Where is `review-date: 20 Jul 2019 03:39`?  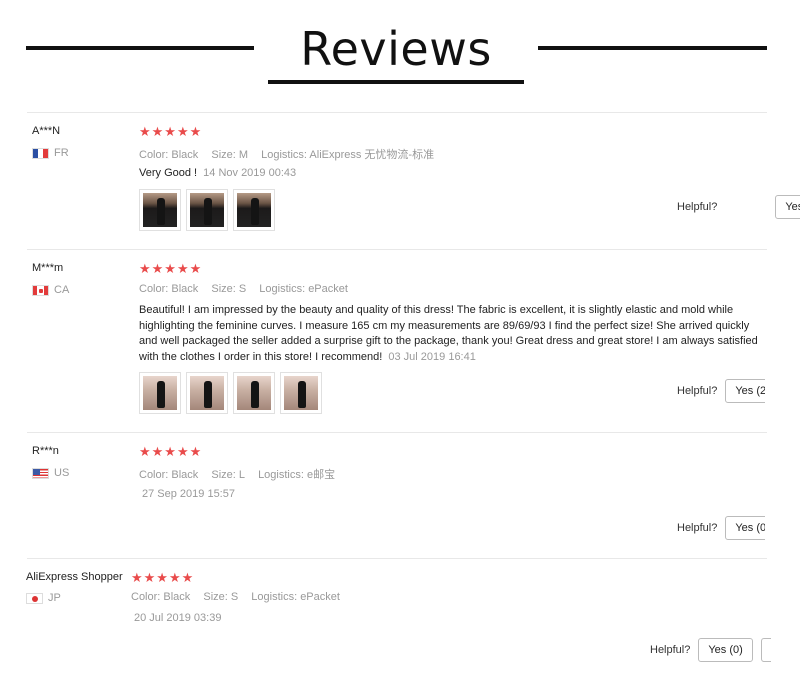
review-date: 20 Jul 2019 03:39 is located at coordinates (178, 618).